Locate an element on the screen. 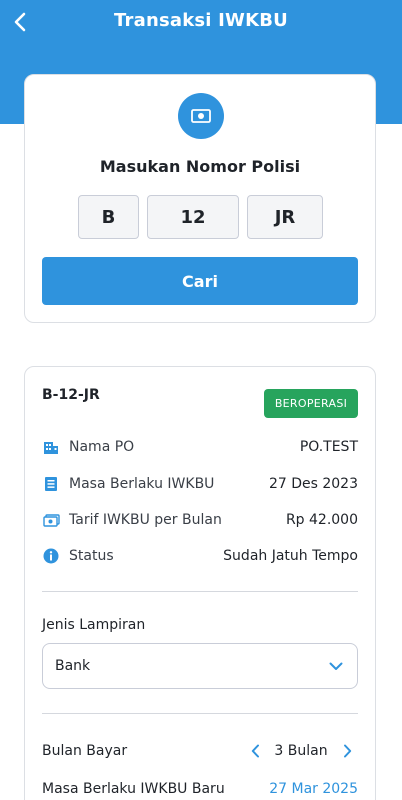 This screenshot has height=800, width=402. attachment-type-select: Bank is located at coordinates (200, 666).